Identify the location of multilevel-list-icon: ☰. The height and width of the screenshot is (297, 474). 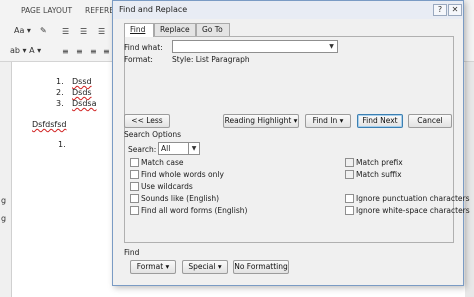
(101, 31).